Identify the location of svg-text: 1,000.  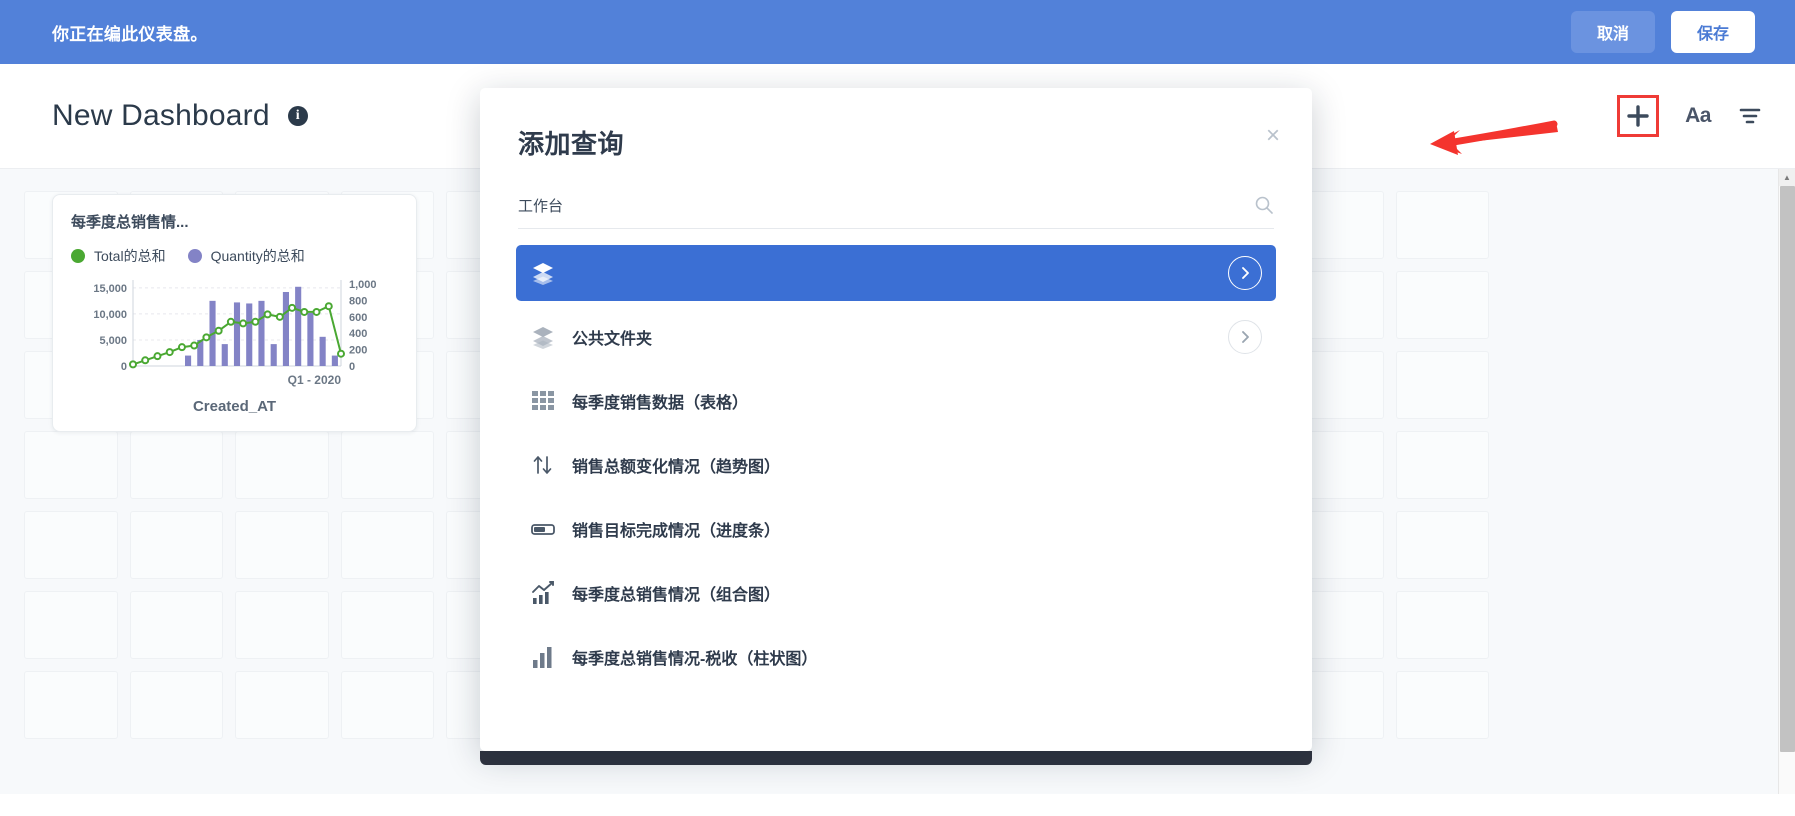
(363, 285).